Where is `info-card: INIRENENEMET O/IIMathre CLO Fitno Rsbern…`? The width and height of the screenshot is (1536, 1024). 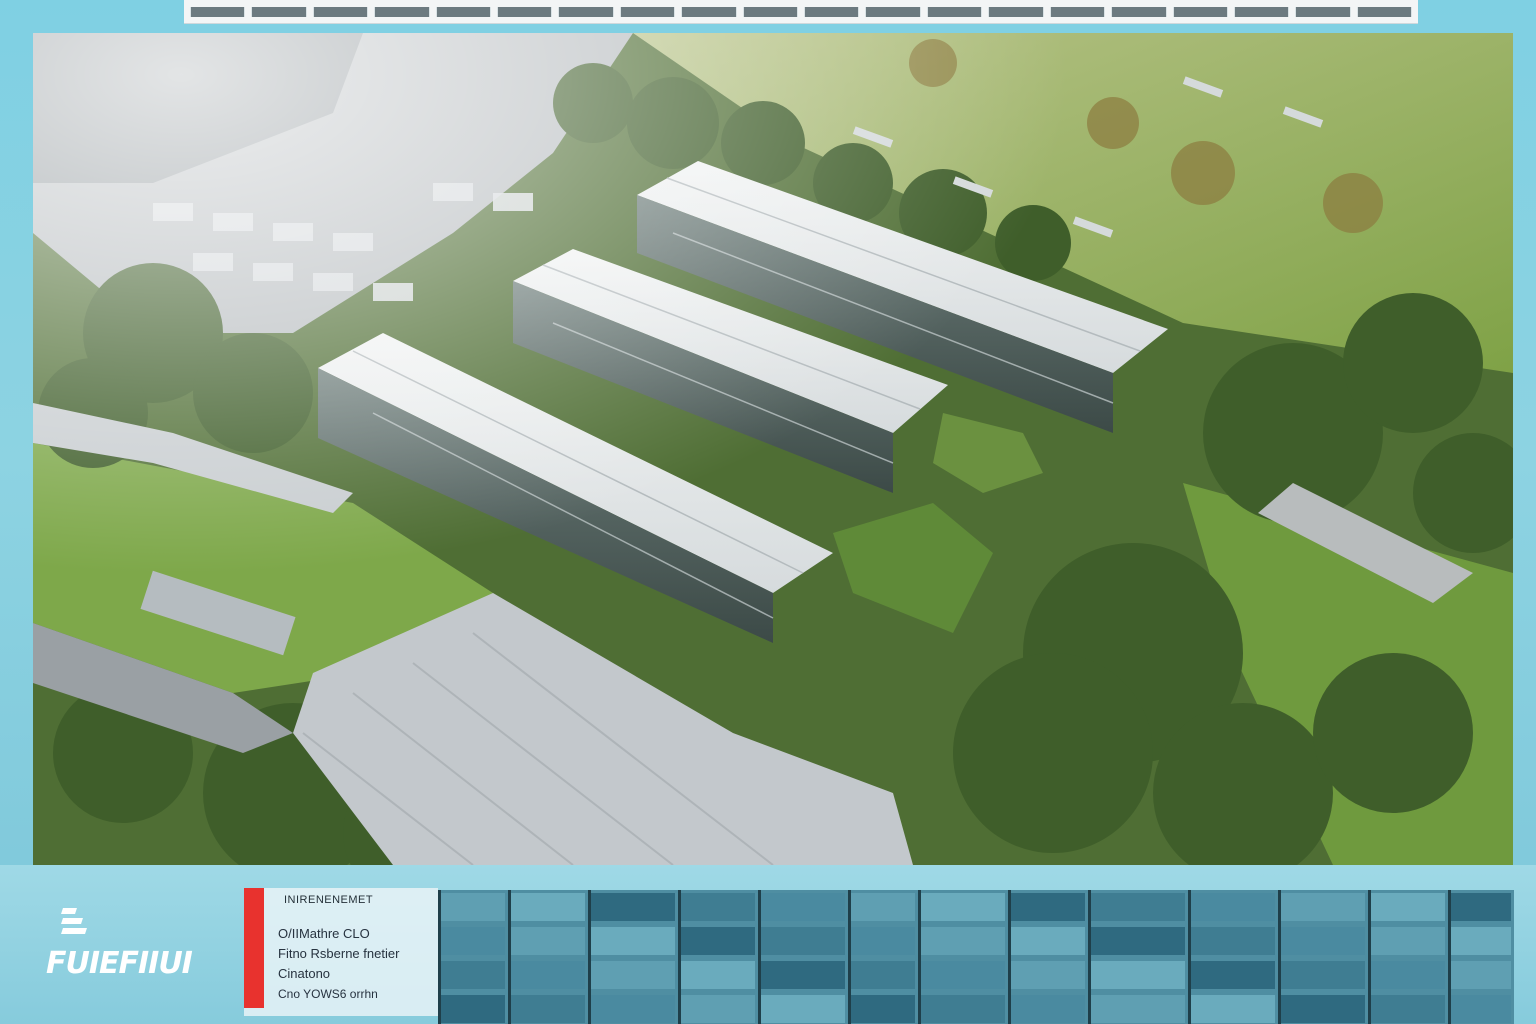 info-card: INIRENENEMET O/IIMathre CLO Fitno Rsbern… is located at coordinates (341, 952).